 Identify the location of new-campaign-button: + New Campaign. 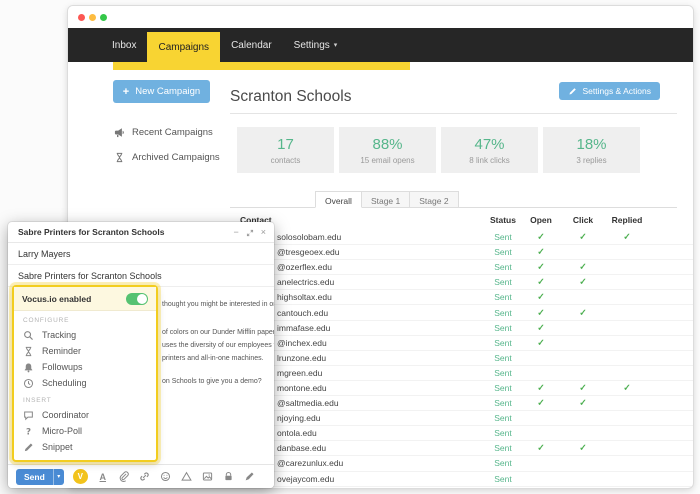
(161, 91).